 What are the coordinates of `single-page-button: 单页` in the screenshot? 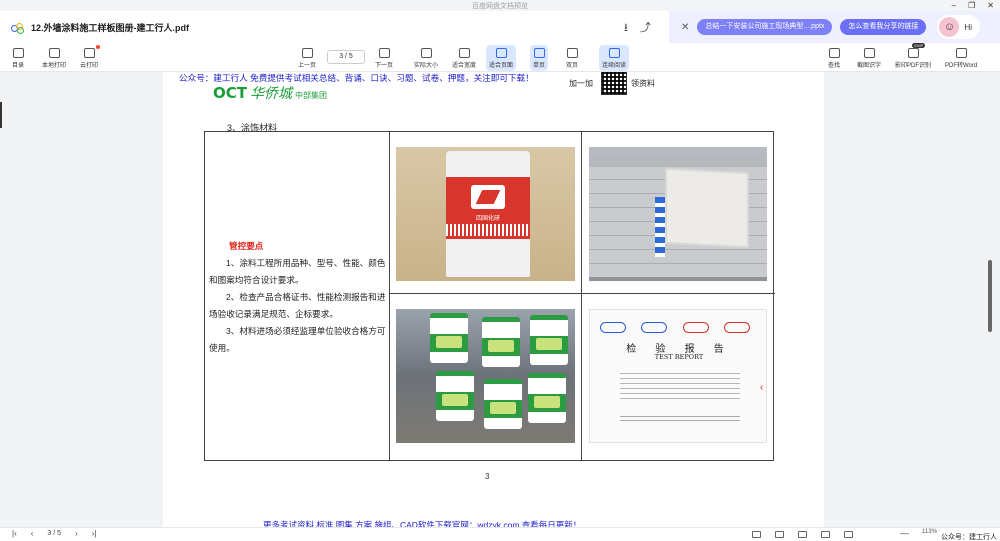 It's located at (539, 58).